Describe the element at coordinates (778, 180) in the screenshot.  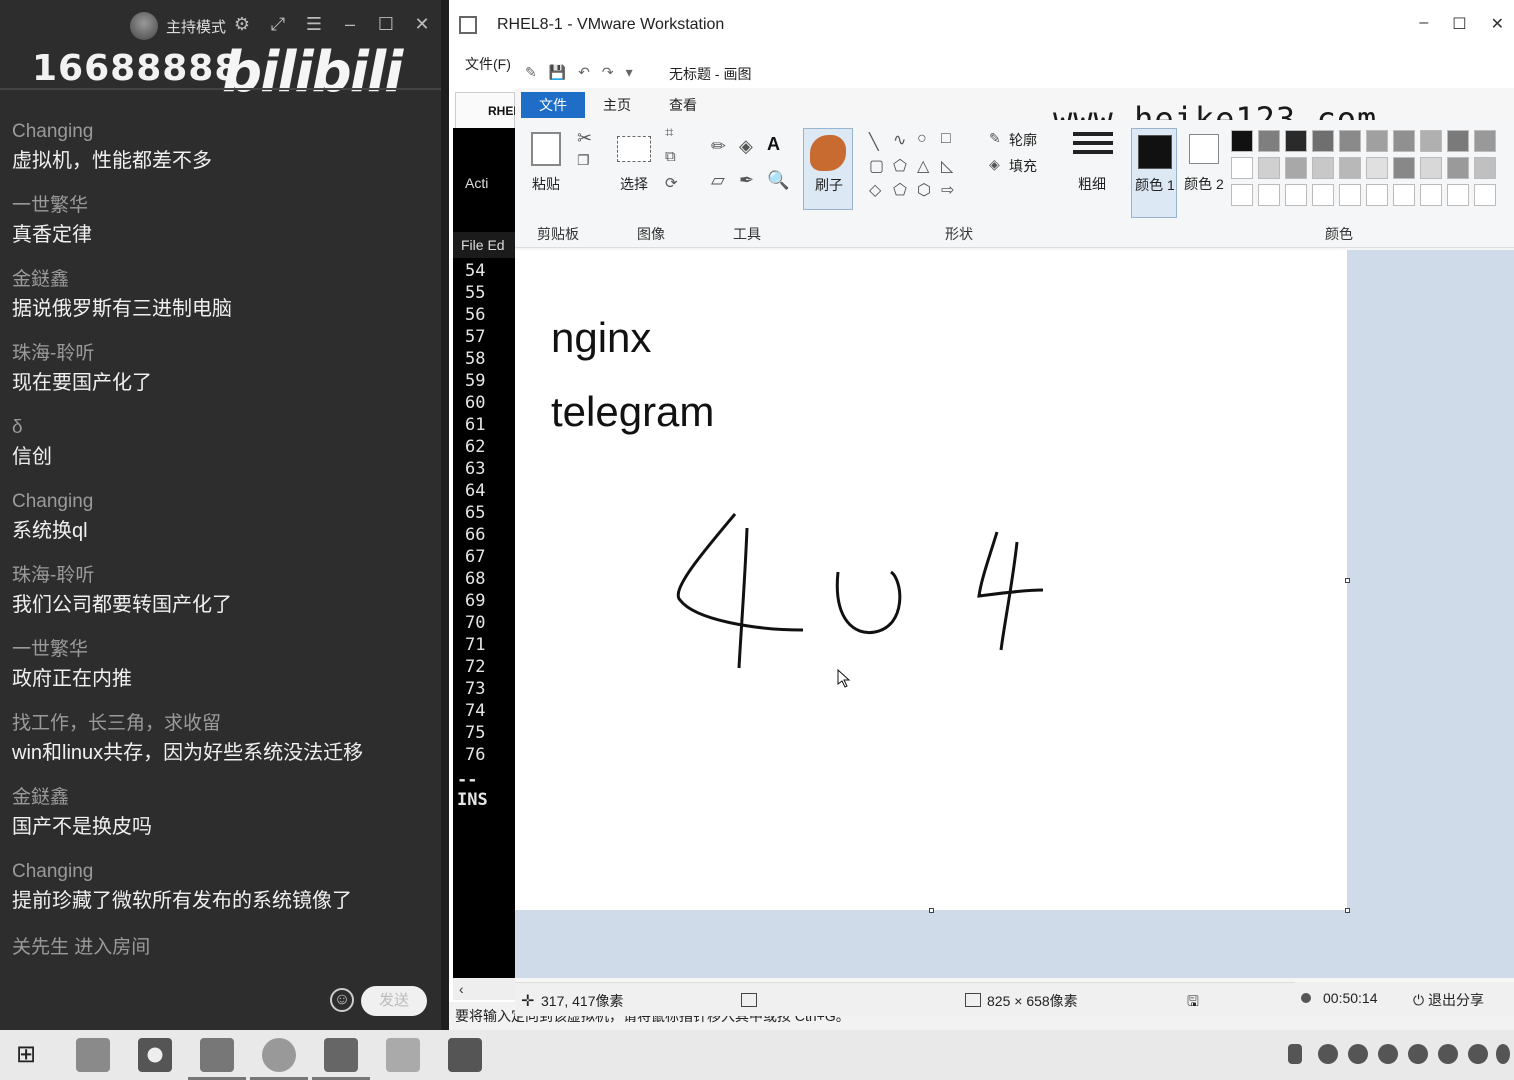
I see `magnifier-icon: 🔍` at that location.